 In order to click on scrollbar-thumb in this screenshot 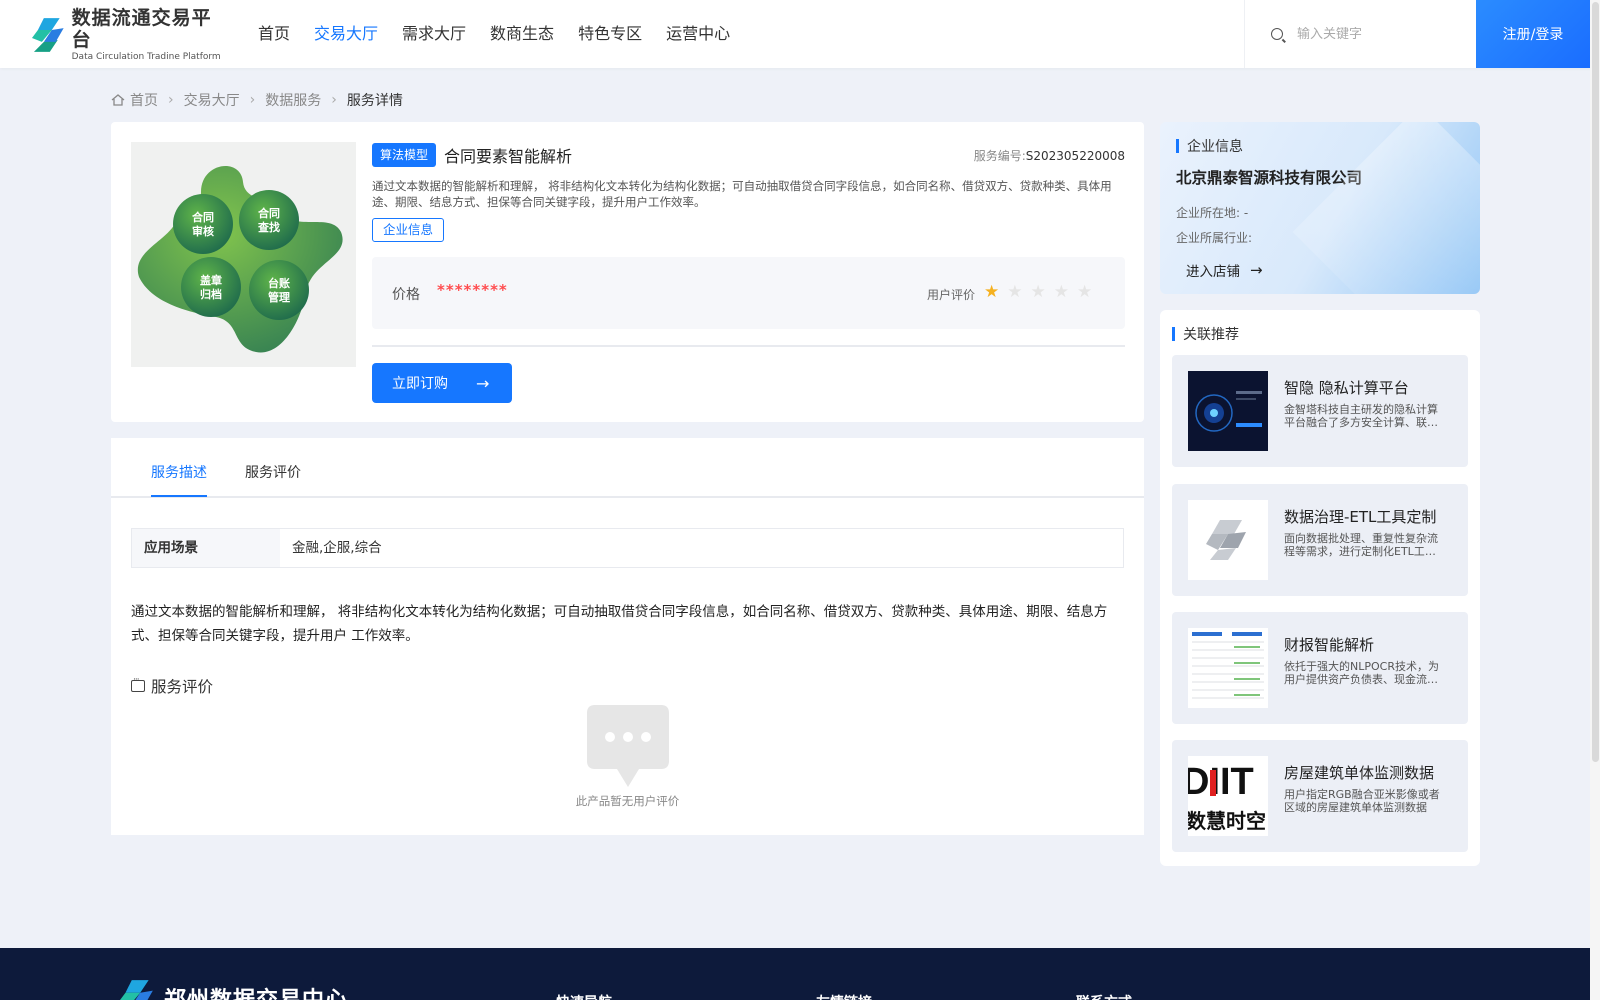, I will do `click(1595, 382)`.